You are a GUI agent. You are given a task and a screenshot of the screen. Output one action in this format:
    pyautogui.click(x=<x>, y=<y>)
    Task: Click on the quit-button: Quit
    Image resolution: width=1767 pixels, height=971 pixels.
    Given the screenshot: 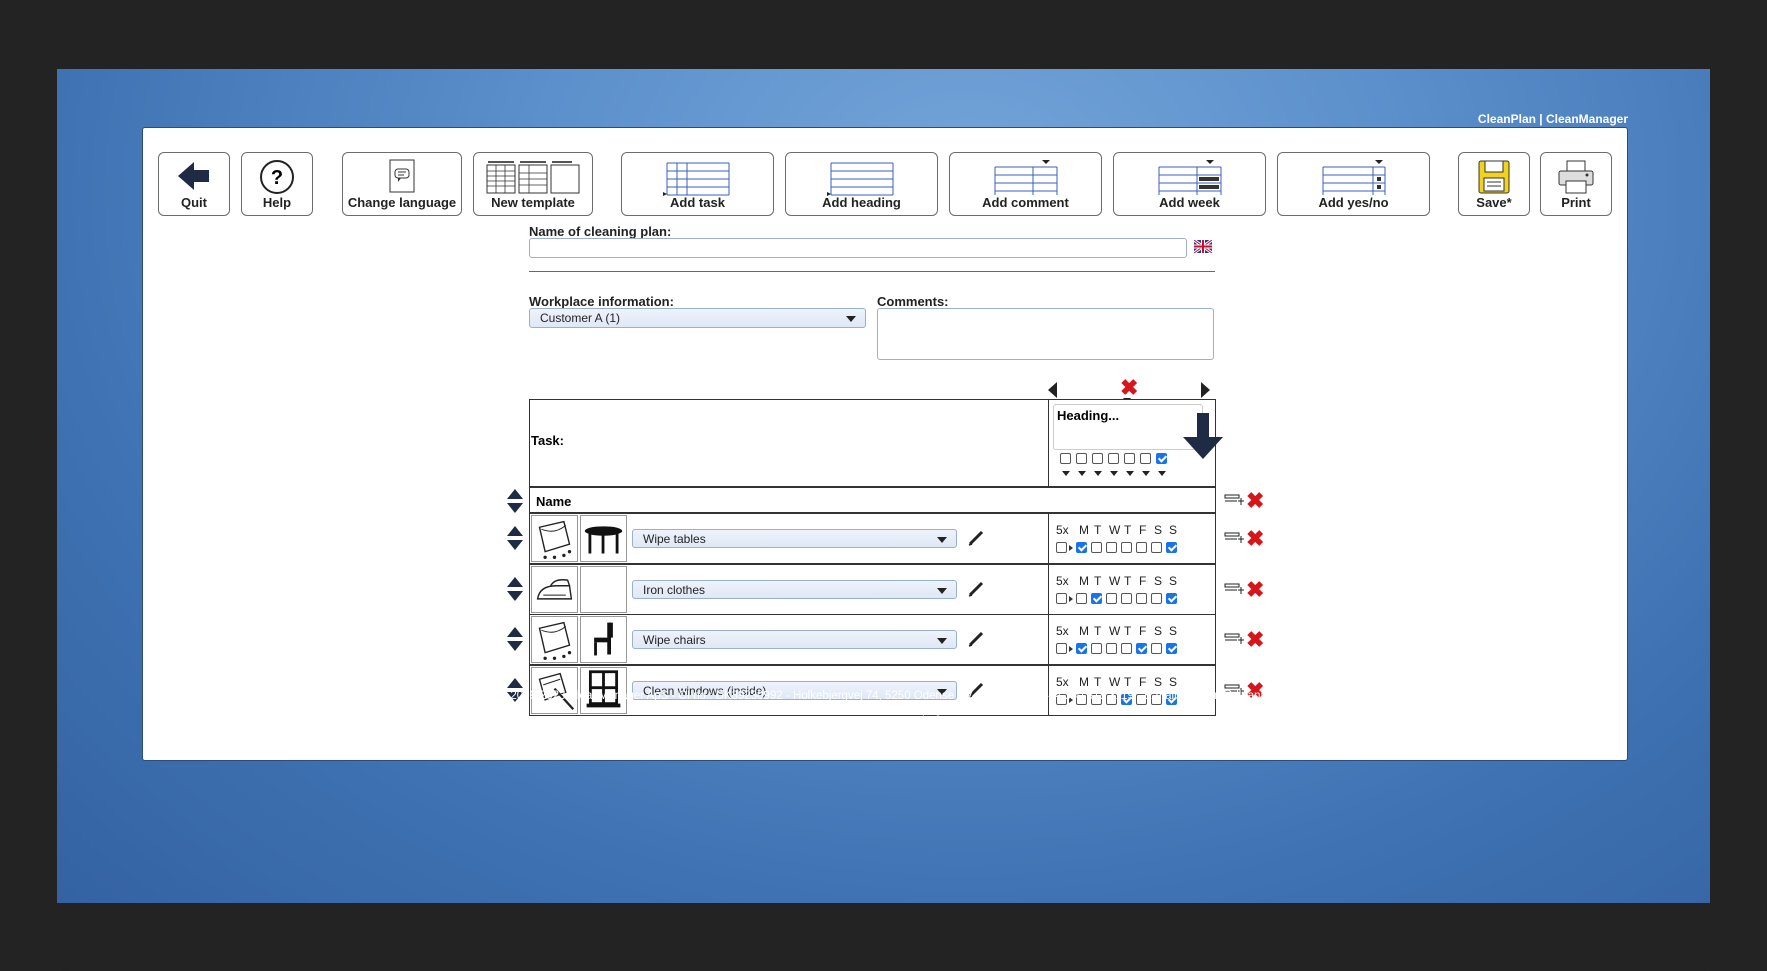 What is the action you would take?
    pyautogui.click(x=194, y=184)
    